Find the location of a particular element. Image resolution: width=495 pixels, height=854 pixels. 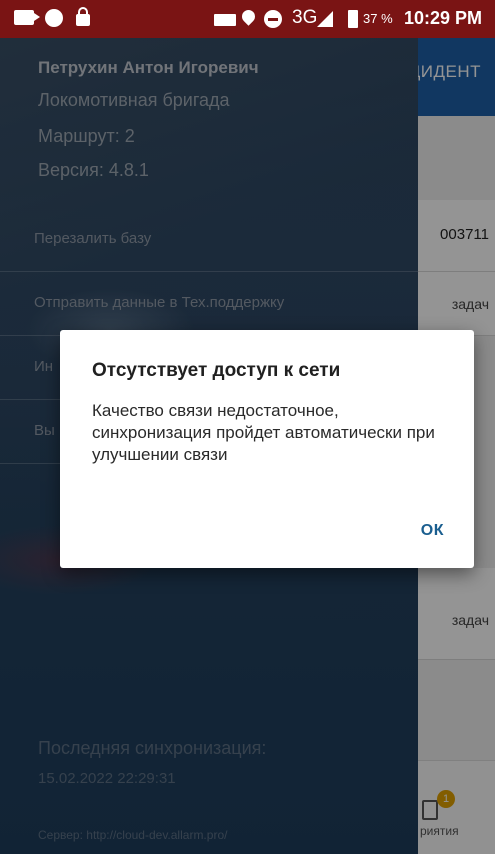

keyboard-icon is located at coordinates (225, 20).